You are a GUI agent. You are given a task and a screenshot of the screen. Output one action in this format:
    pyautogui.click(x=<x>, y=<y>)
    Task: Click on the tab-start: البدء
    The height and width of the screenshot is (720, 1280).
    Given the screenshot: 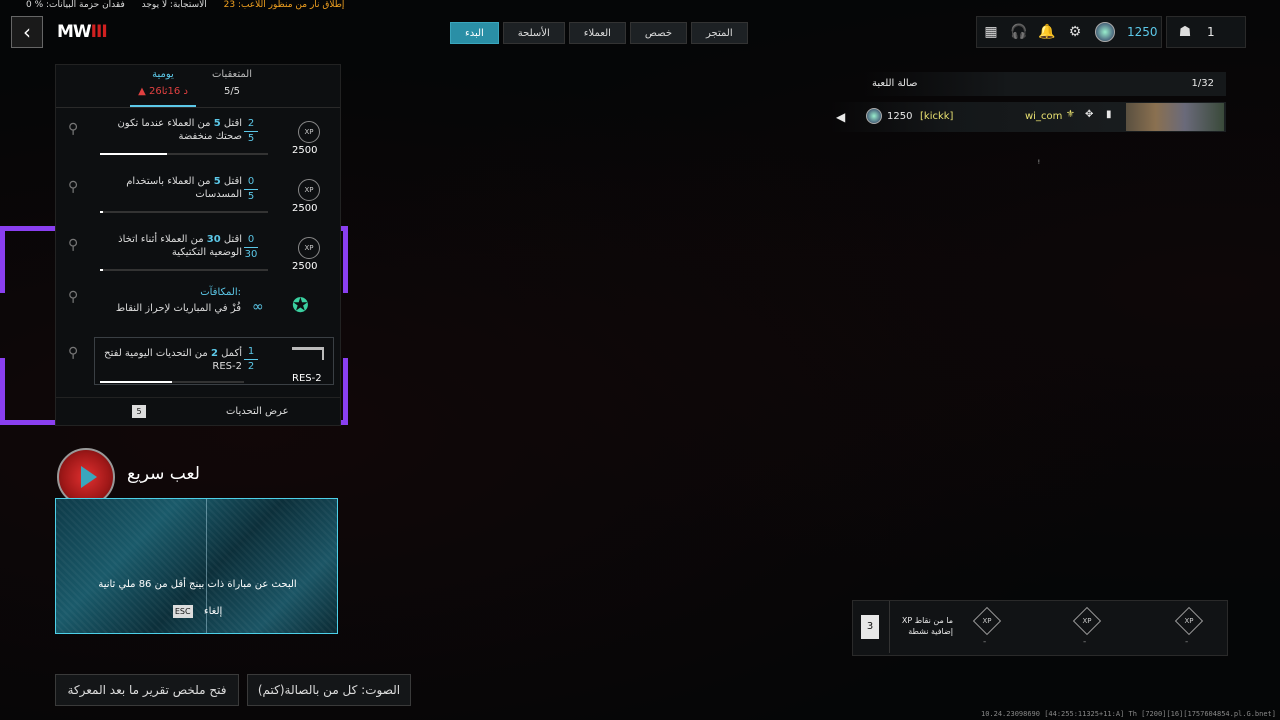 What is the action you would take?
    pyautogui.click(x=474, y=33)
    